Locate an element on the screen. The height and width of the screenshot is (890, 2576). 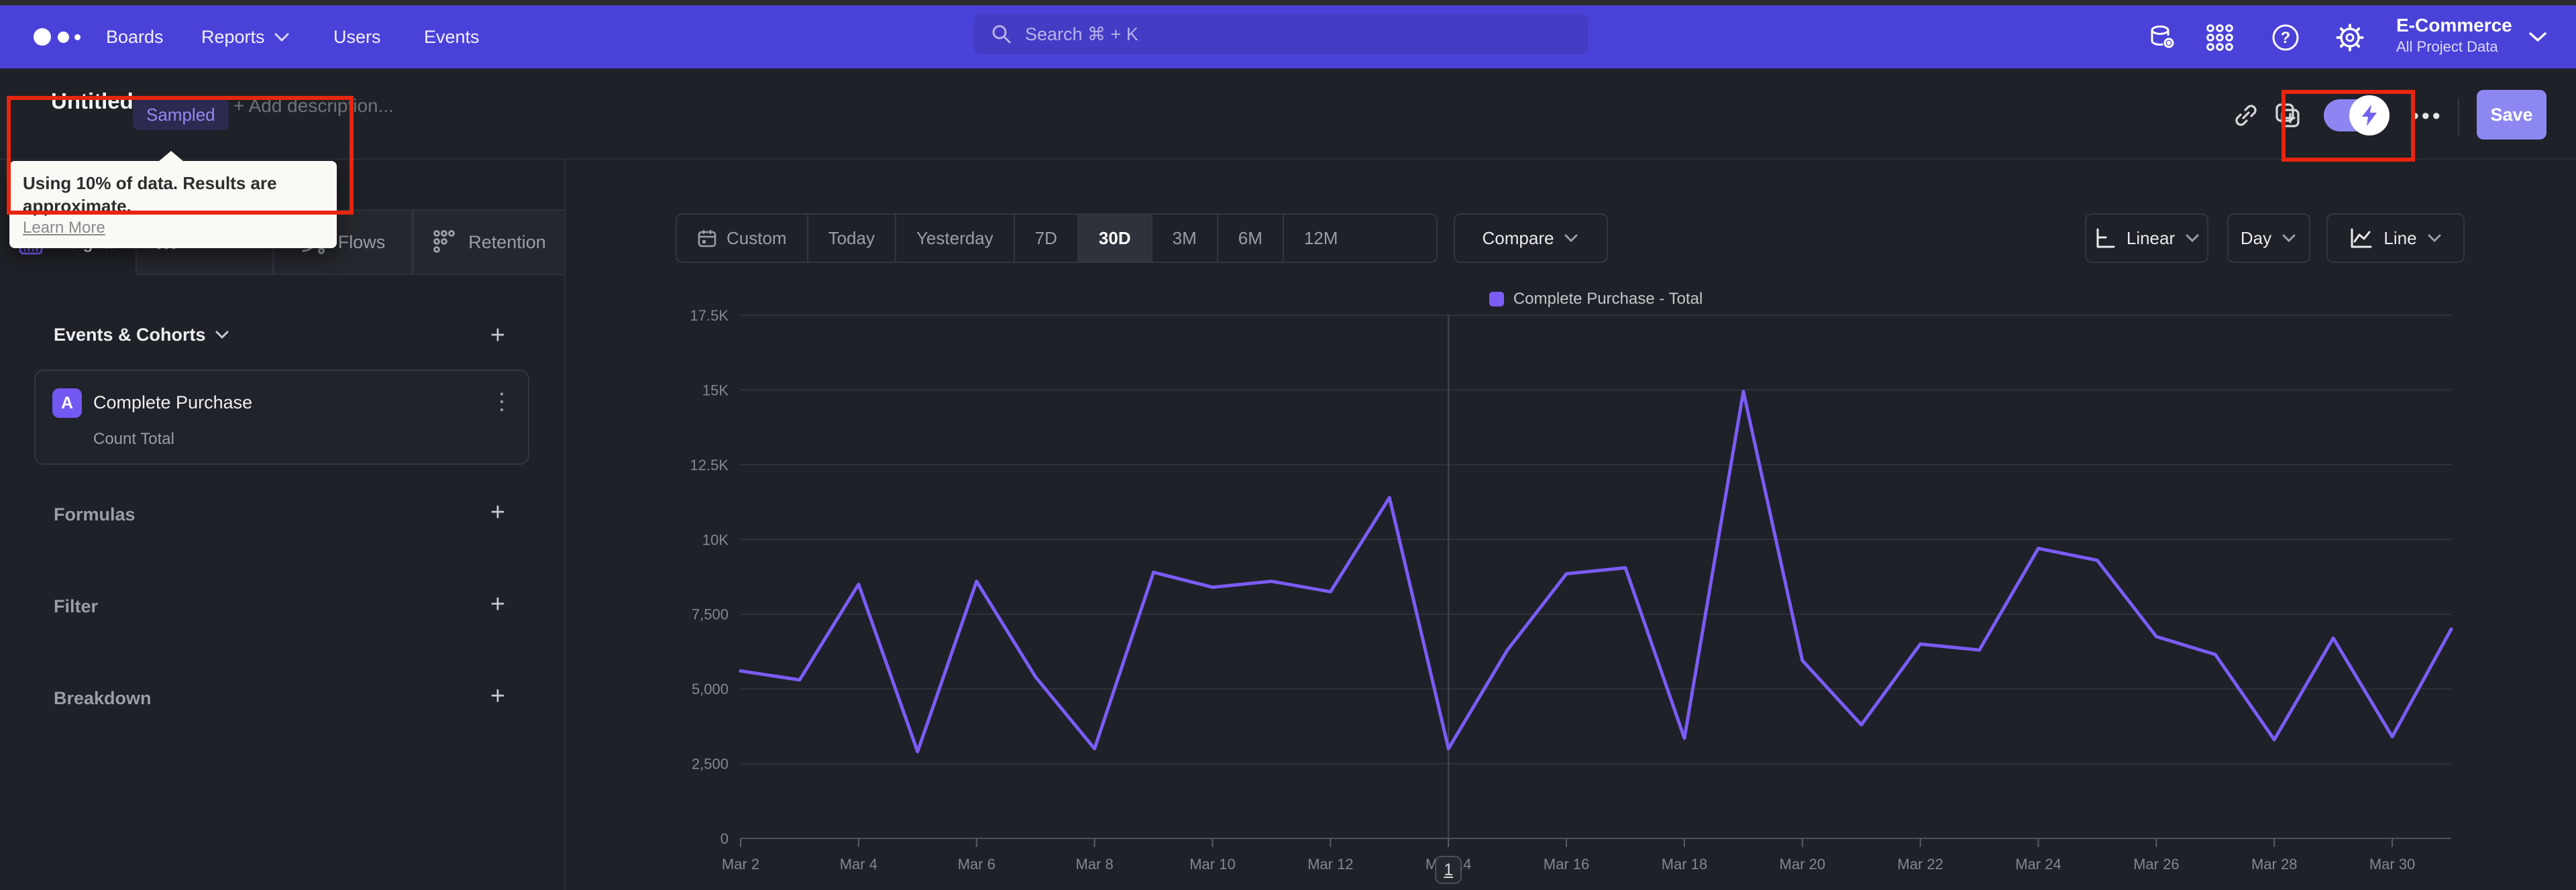
filter-section-label: Filter is located at coordinates (76, 606).